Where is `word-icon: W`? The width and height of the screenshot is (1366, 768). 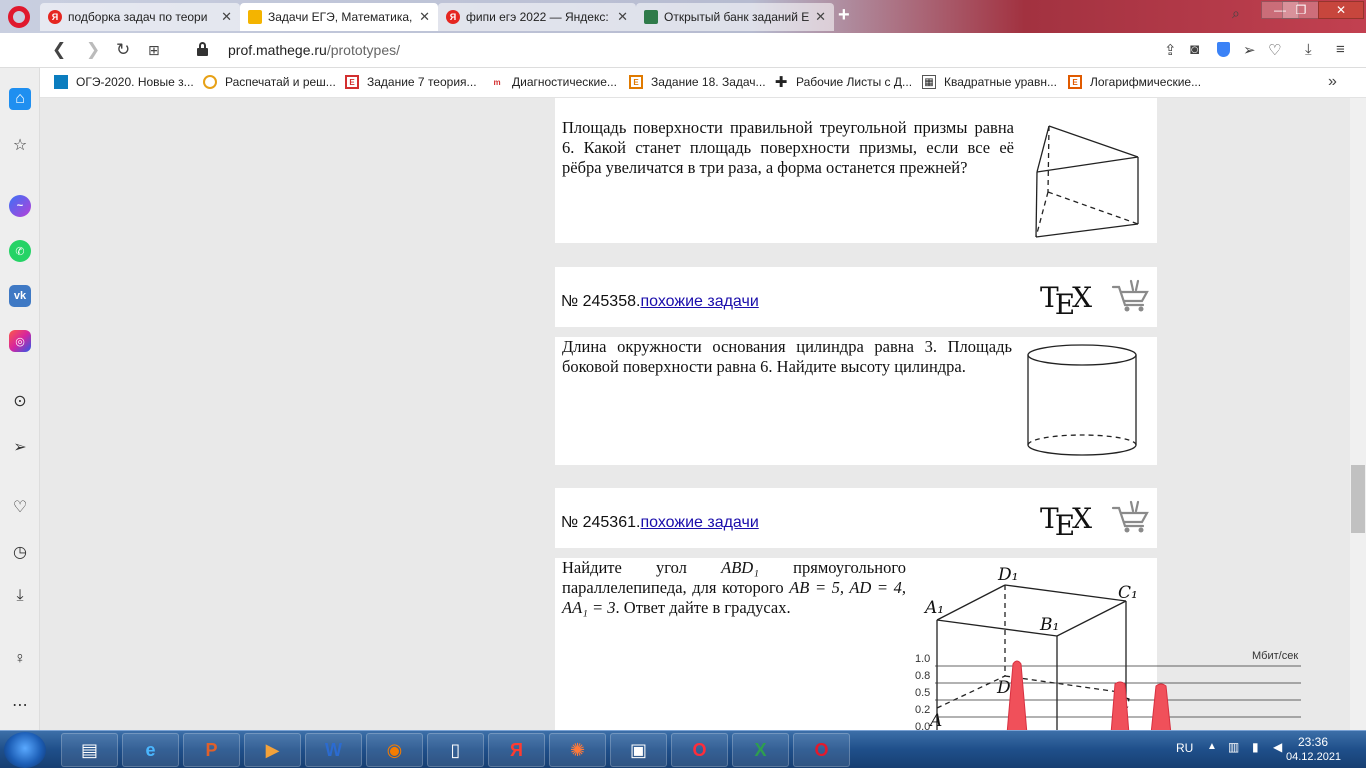
word-icon: W is located at coordinates (333, 750).